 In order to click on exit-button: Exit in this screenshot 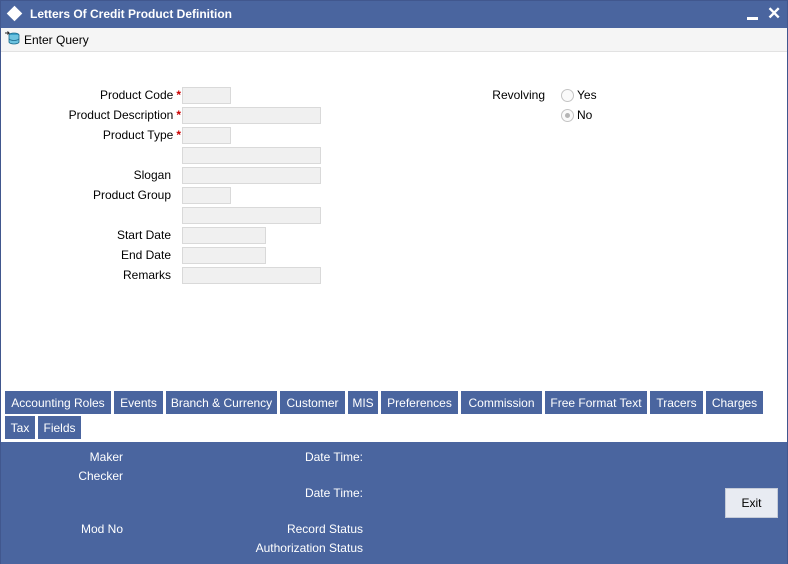, I will do `click(751, 503)`.